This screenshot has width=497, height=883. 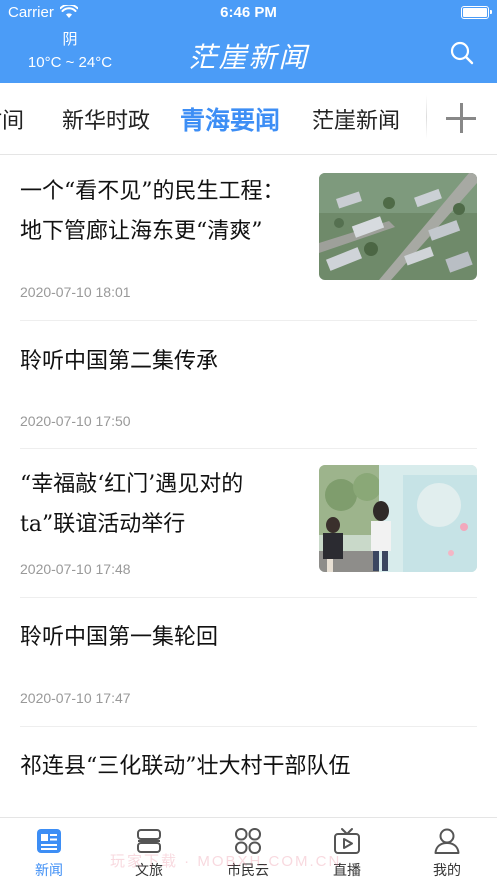 I want to click on channel-tabs: 时间 新华时政 青海要闻 茫崖新闻, so click(x=248, y=119).